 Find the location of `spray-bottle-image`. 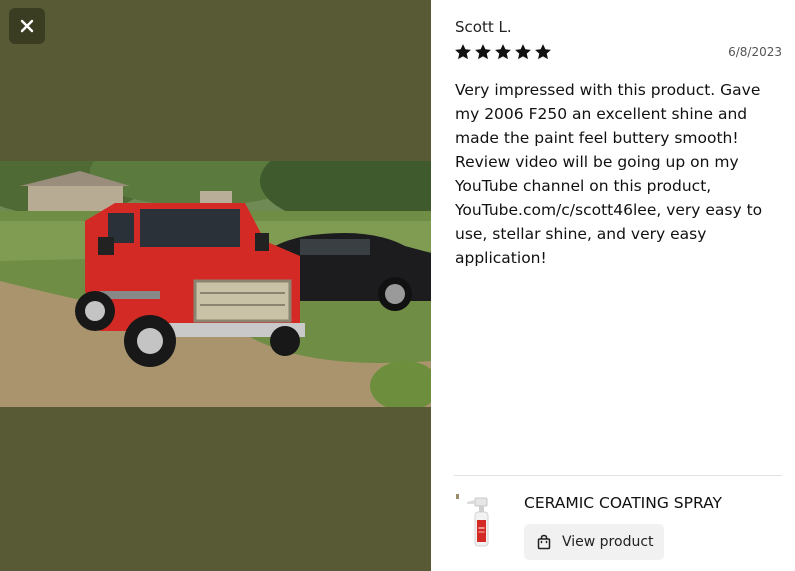

spray-bottle-image is located at coordinates (472, 520).